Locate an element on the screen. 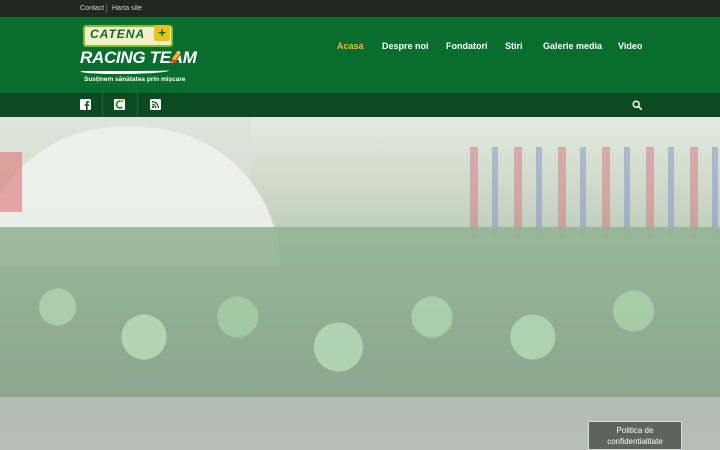  search-icon is located at coordinates (637, 105).